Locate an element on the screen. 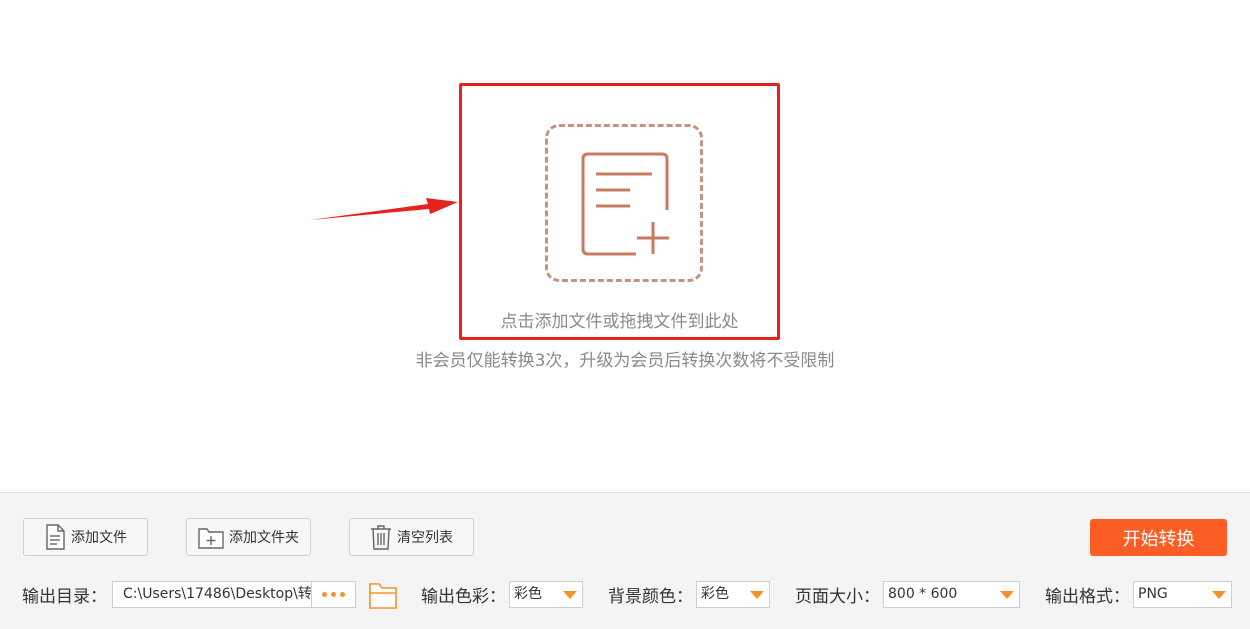  add-folder-label: 添加文件夹 is located at coordinates (264, 538).